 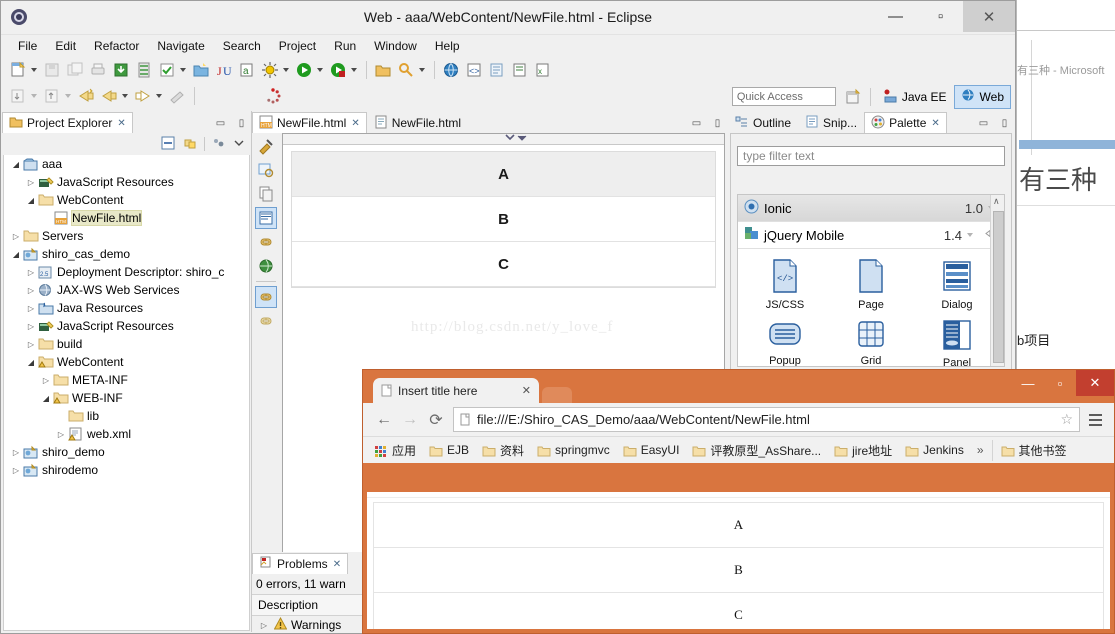 What do you see at coordinates (1063, 383) in the screenshot?
I see `chrome-window-controls: — ▫ ✕` at bounding box center [1063, 383].